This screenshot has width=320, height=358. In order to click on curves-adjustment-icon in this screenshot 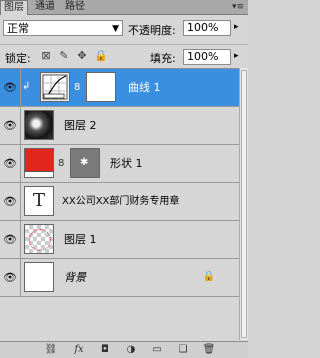, I will do `click(55, 87)`.